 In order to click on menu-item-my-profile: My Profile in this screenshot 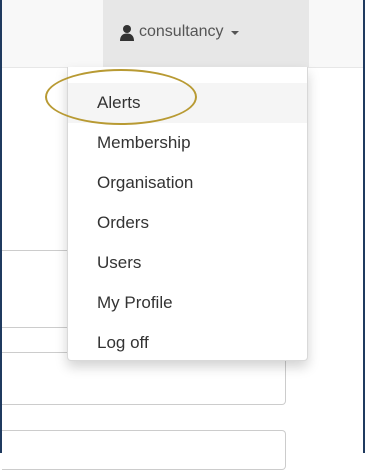, I will do `click(187, 303)`.